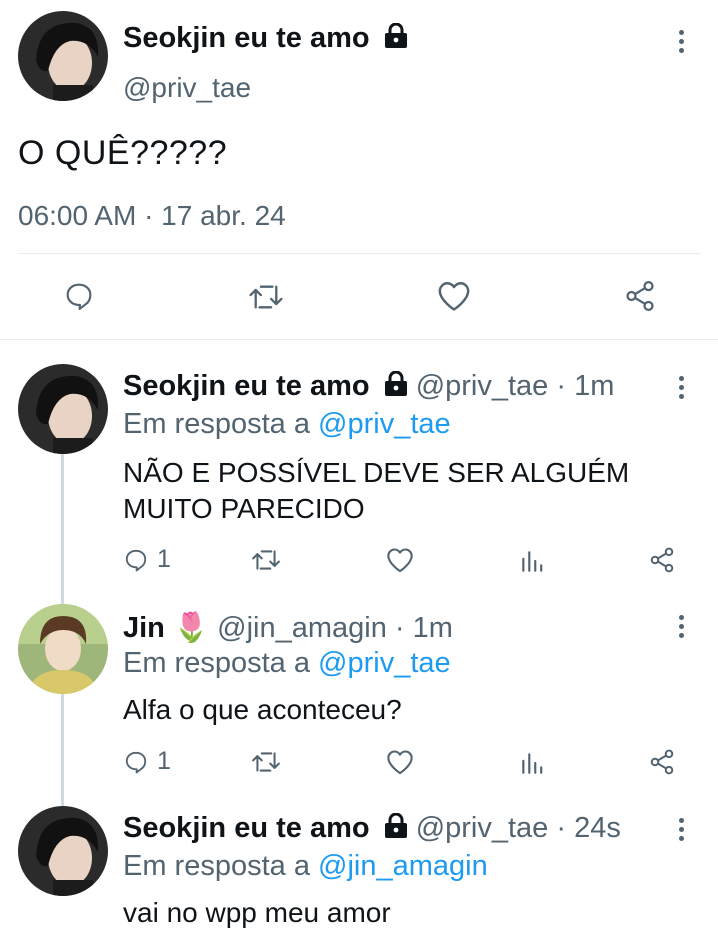 Image resolution: width=718 pixels, height=945 pixels. Describe the element at coordinates (597, 828) in the screenshot. I see `relative-time: 24s` at that location.